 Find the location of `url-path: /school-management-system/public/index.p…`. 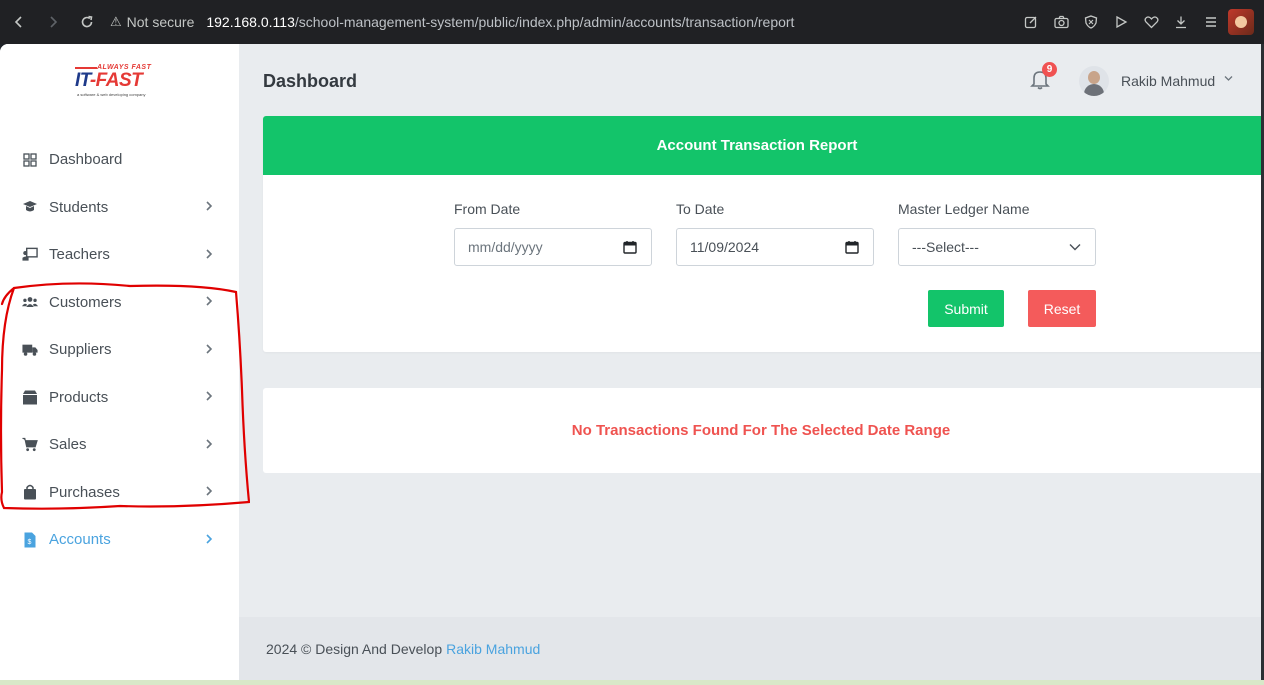

url-path: /school-management-system/public/index.p… is located at coordinates (544, 22).